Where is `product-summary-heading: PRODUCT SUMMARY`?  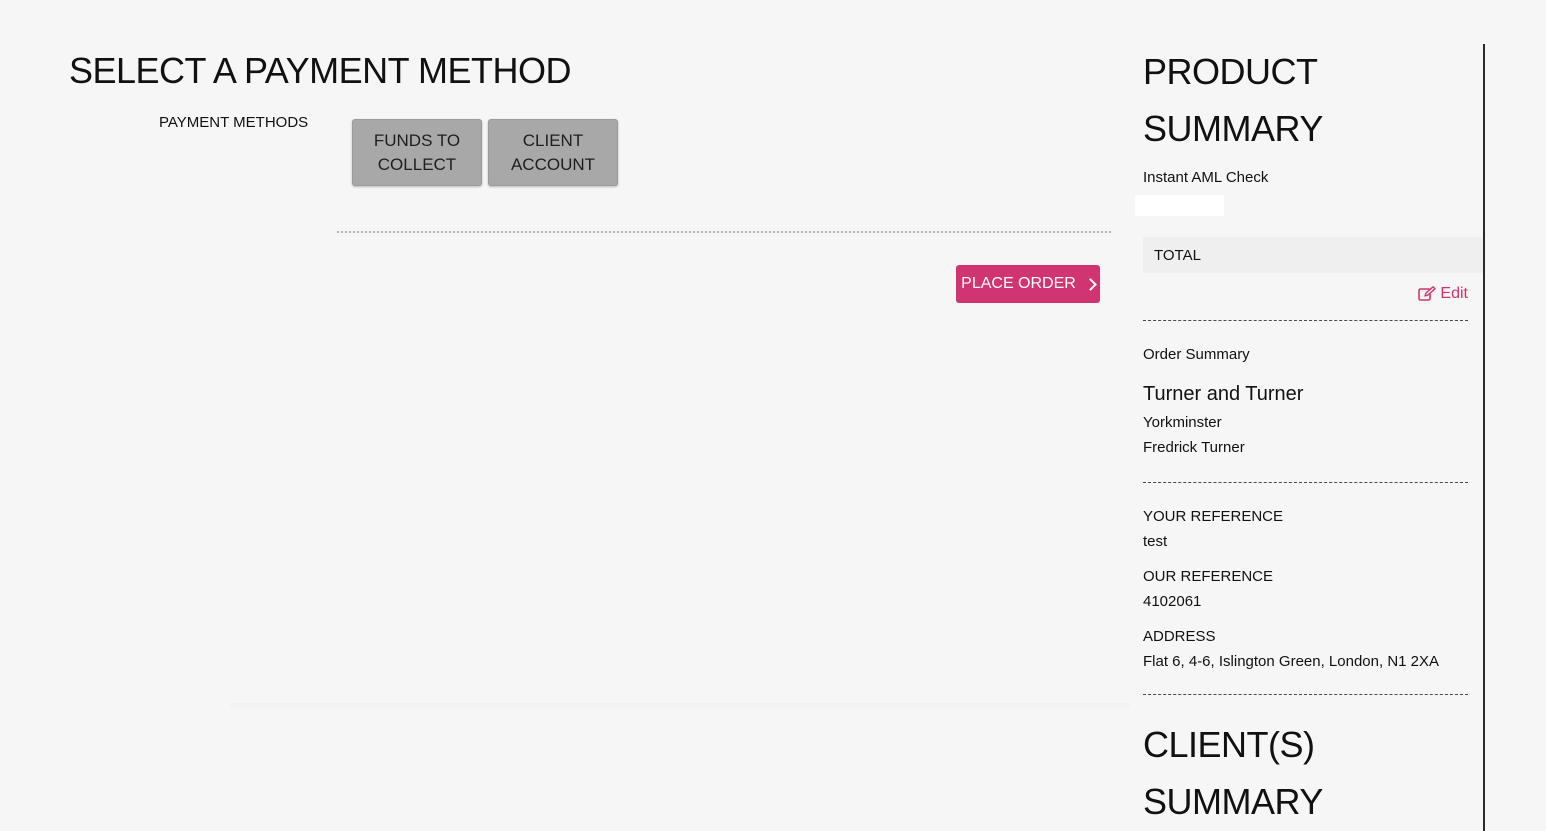 product-summary-heading: PRODUCT SUMMARY is located at coordinates (1233, 100).